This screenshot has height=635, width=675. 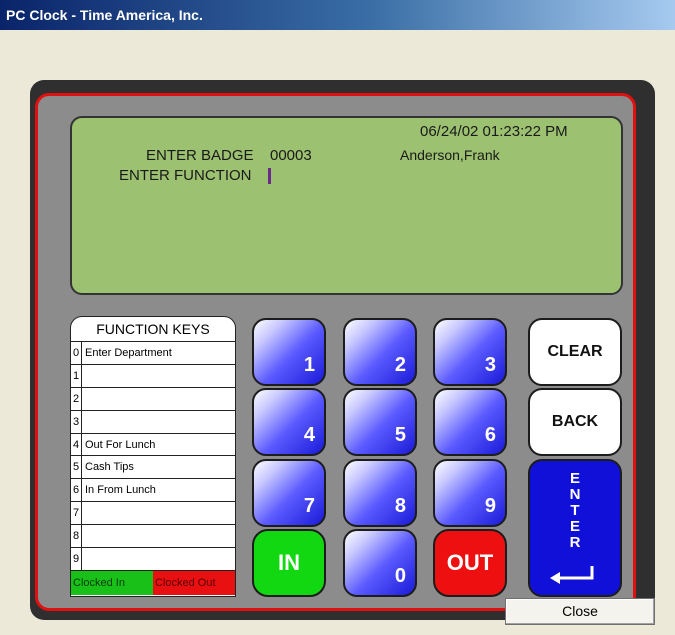 What do you see at coordinates (76, 467) in the screenshot?
I see `function-key-num: 5` at bounding box center [76, 467].